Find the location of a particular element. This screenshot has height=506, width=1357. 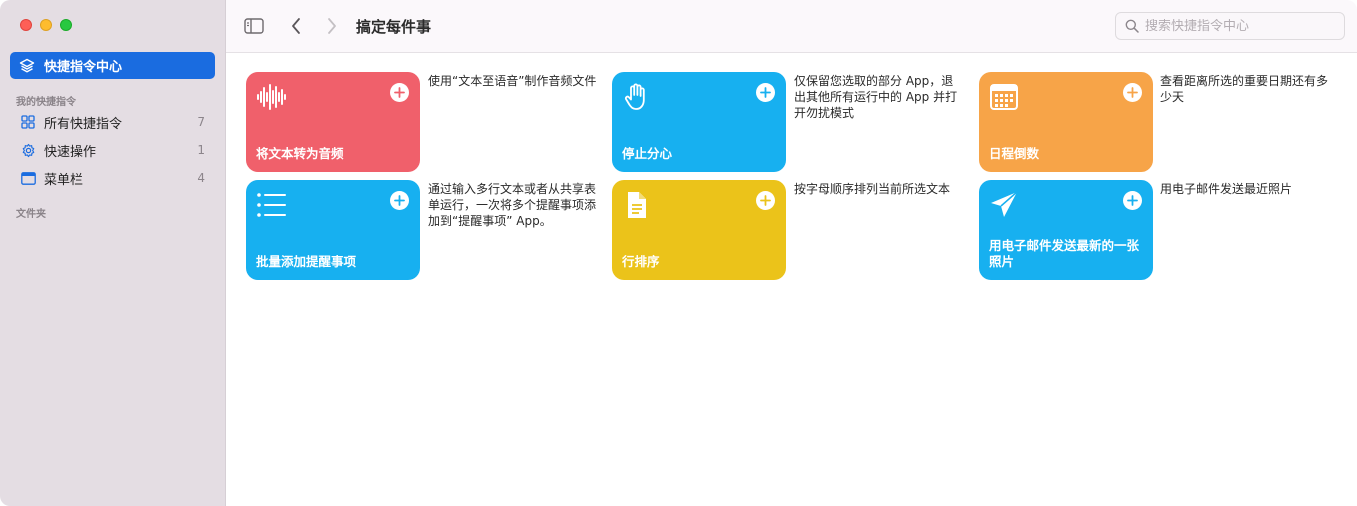

card-title: 日程倒数 is located at coordinates (1014, 153).